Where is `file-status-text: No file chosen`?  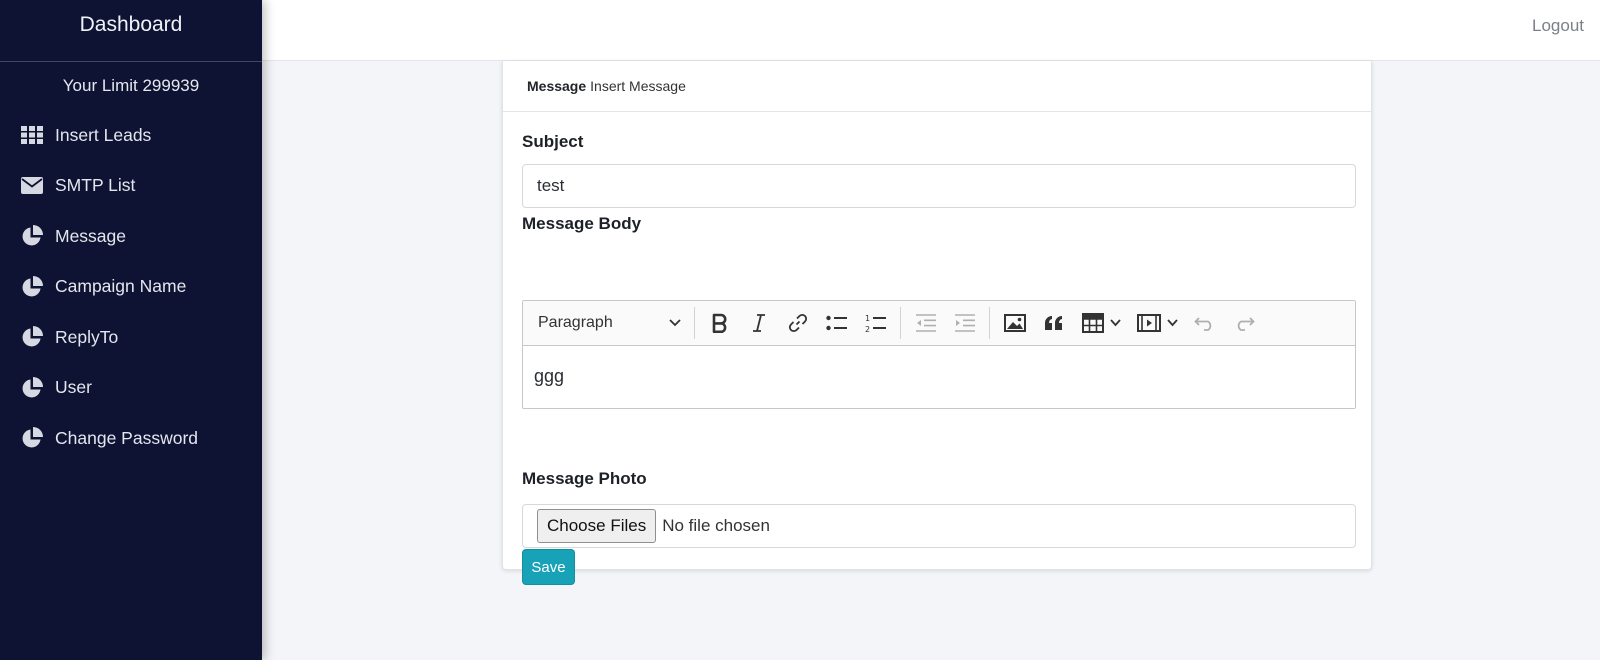
file-status-text: No file chosen is located at coordinates (716, 525).